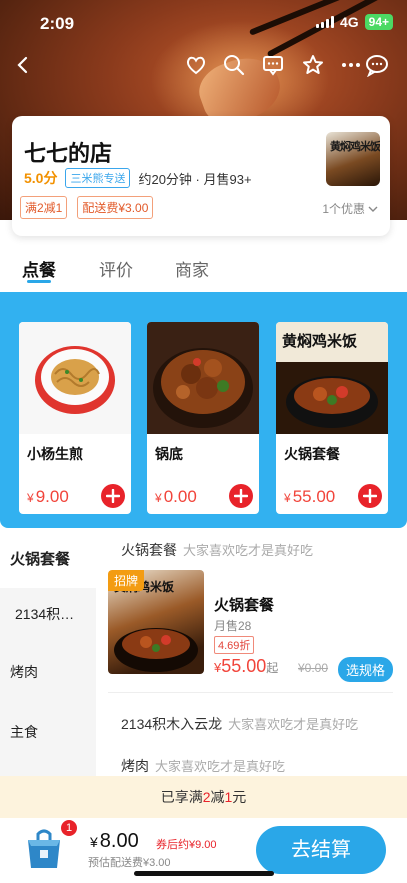  I want to click on discount-badge: 4.69折, so click(234, 645).